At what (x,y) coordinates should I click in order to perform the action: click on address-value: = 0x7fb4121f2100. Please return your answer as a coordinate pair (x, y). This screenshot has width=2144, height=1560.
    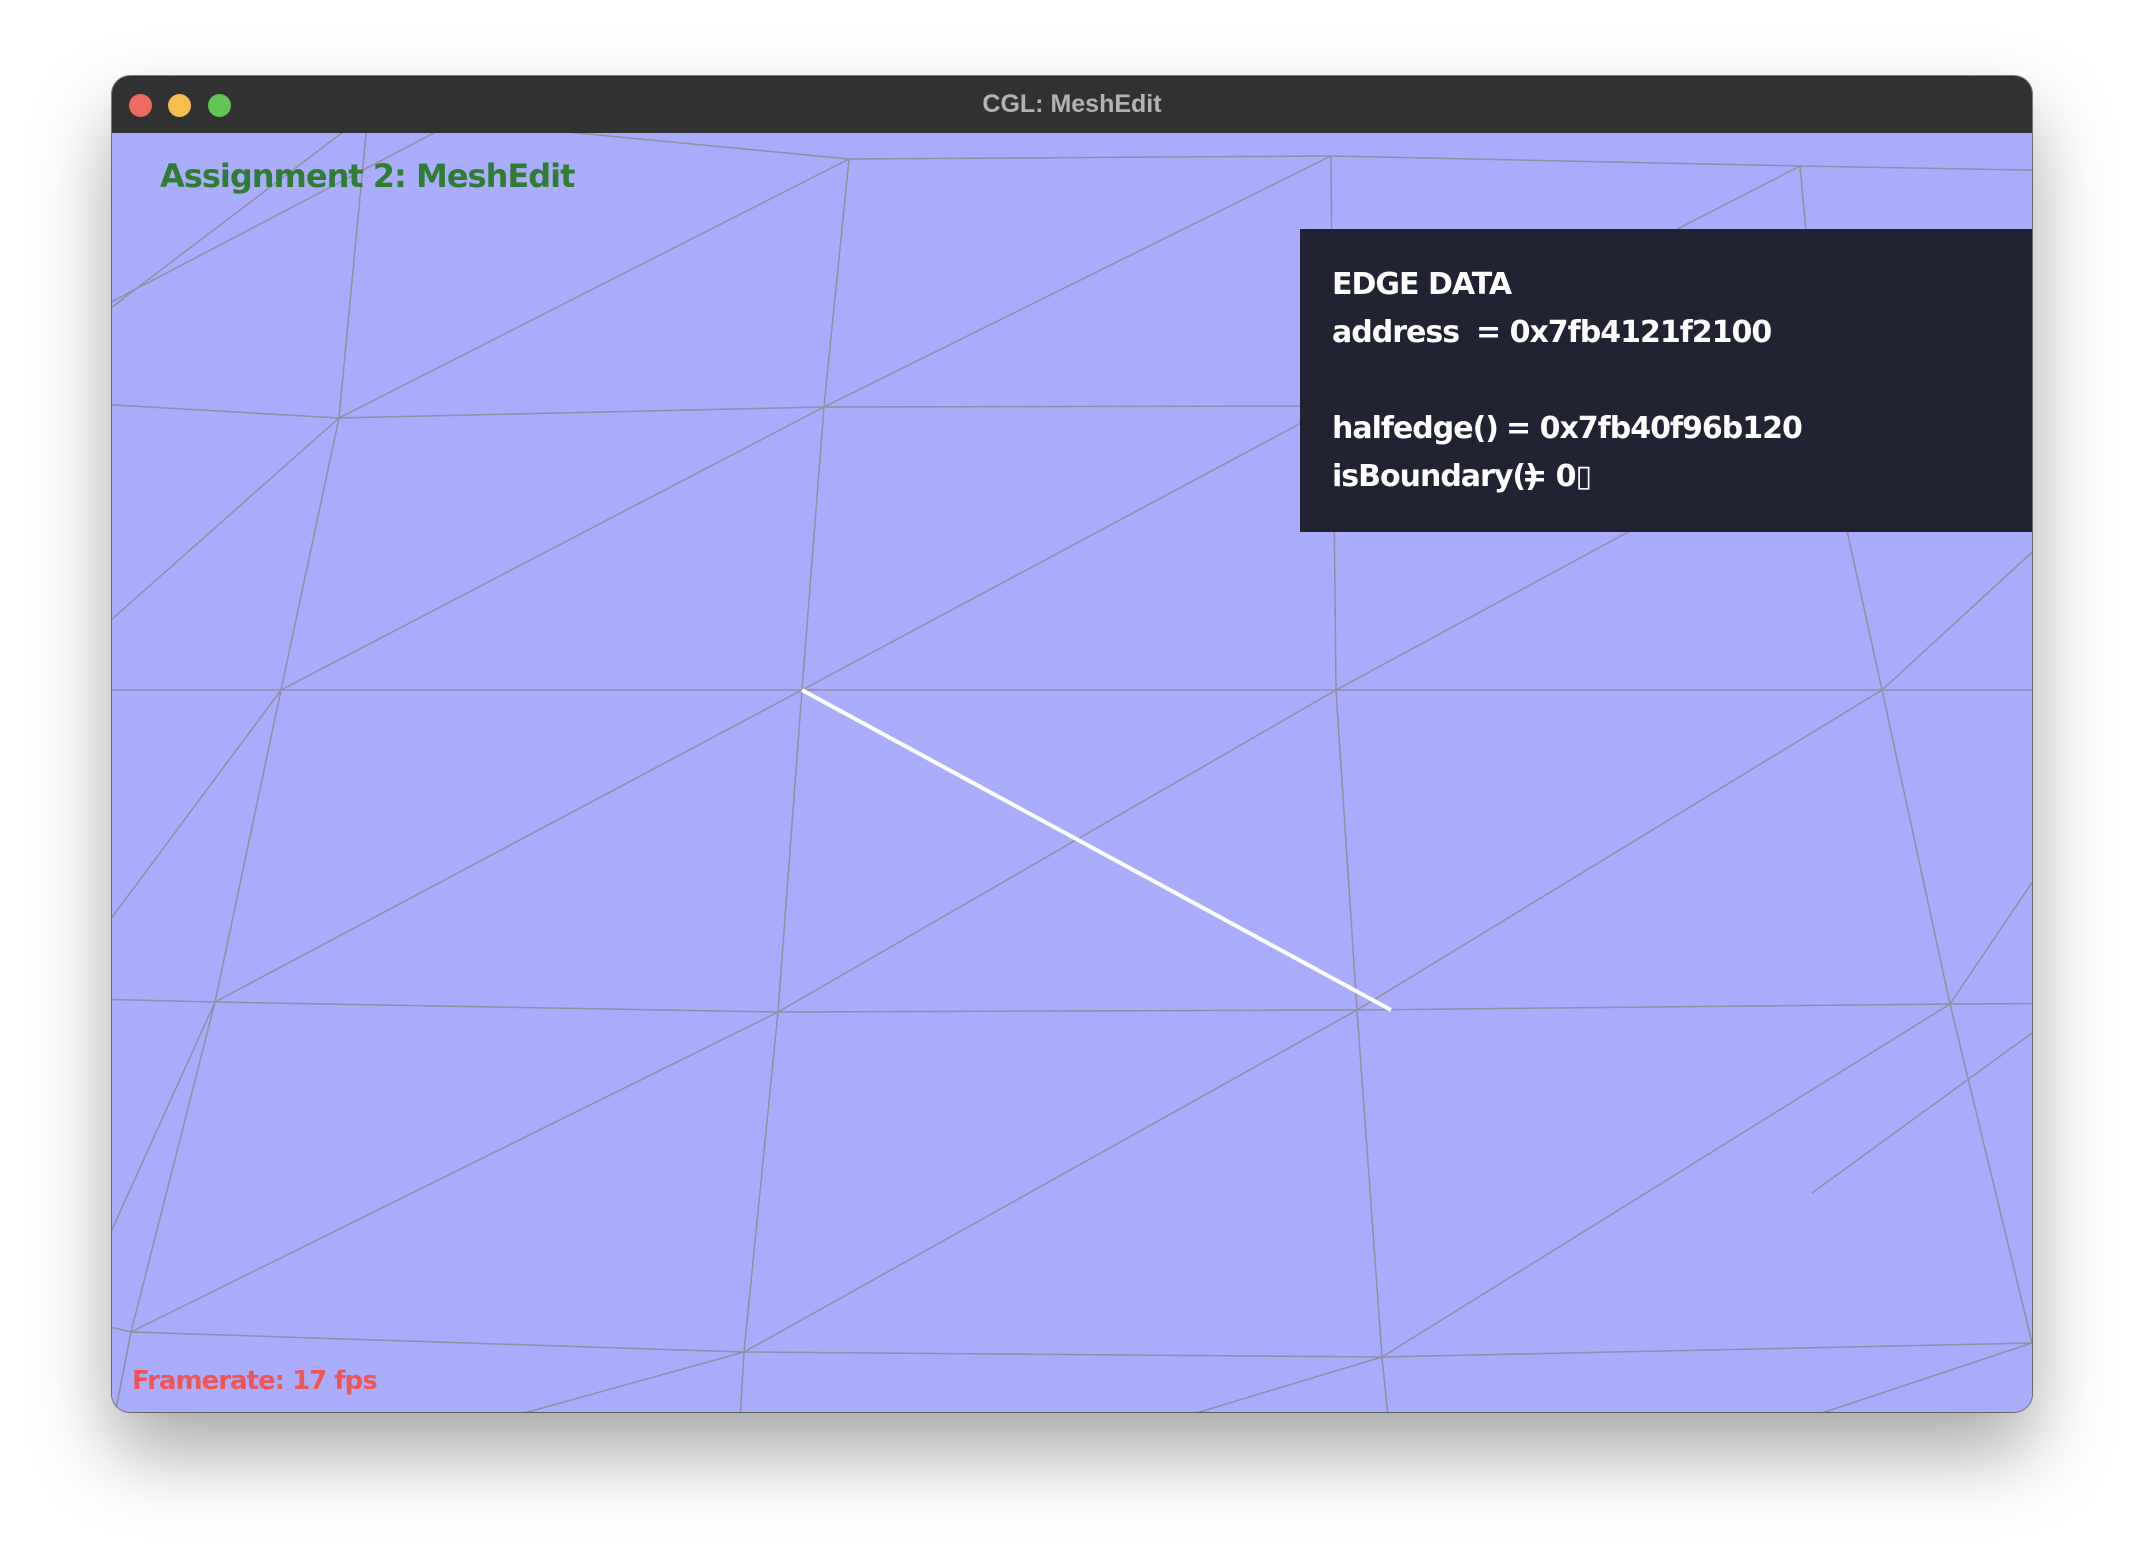
    Looking at the image, I should click on (1624, 332).